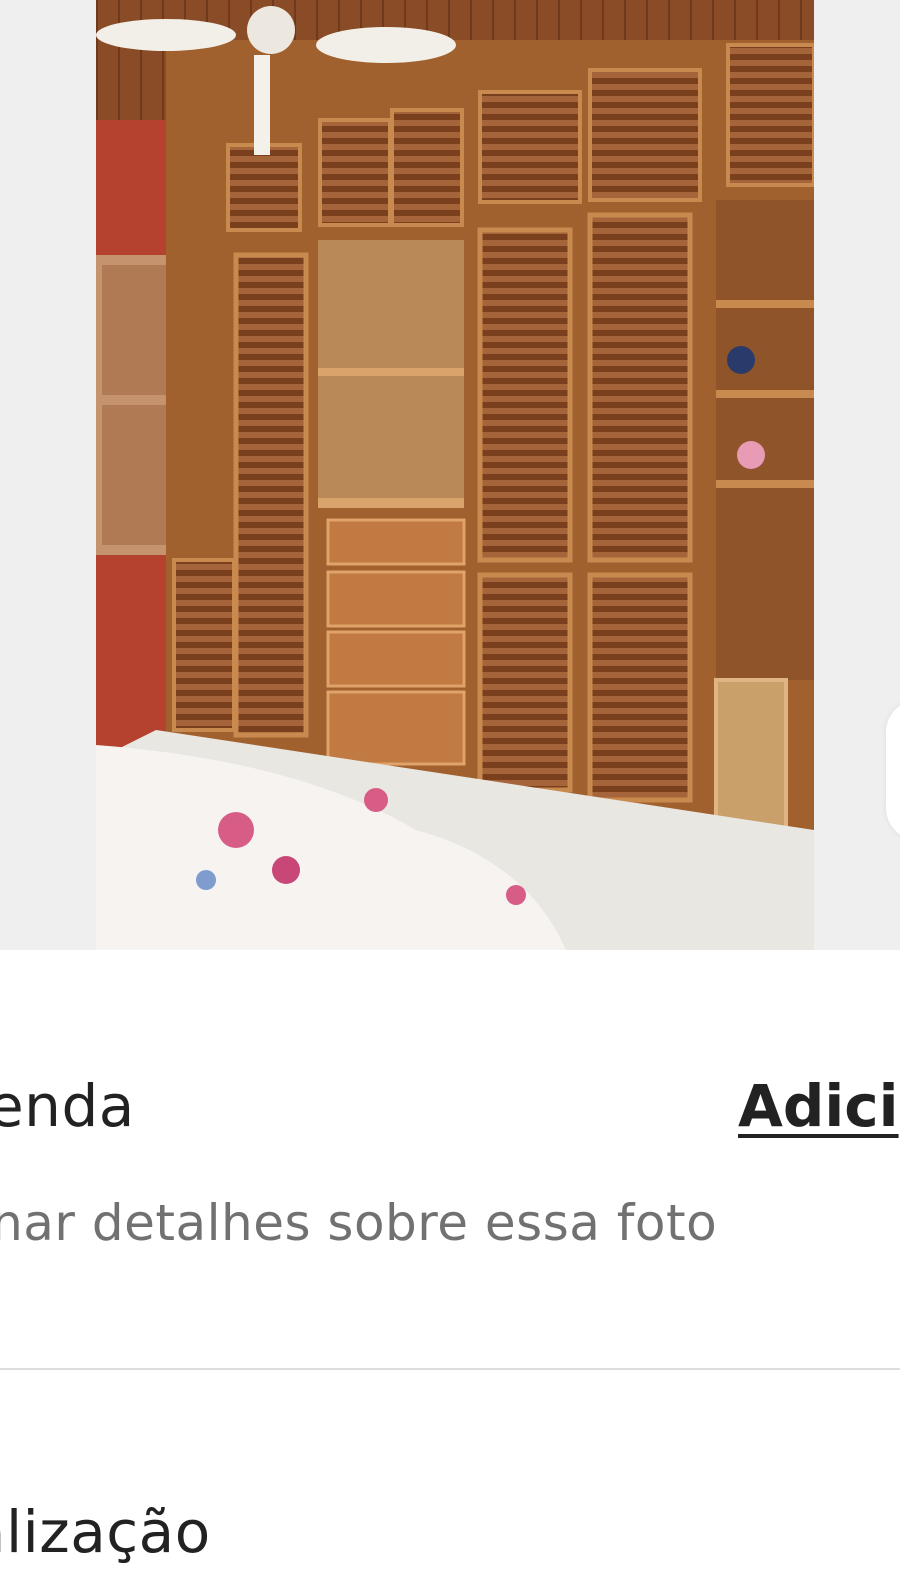 The height and width of the screenshot is (1596, 900). What do you see at coordinates (105, 1532) in the screenshot?
I see `location-section-title: alização` at bounding box center [105, 1532].